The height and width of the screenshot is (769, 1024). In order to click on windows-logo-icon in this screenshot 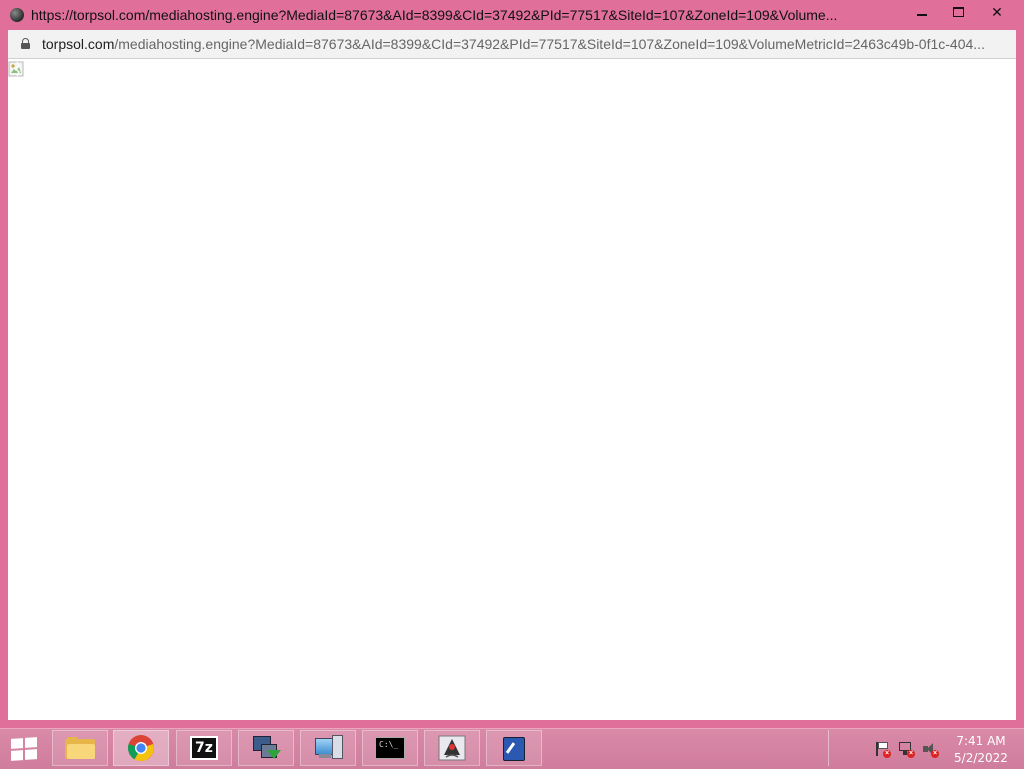, I will do `click(24, 749)`.